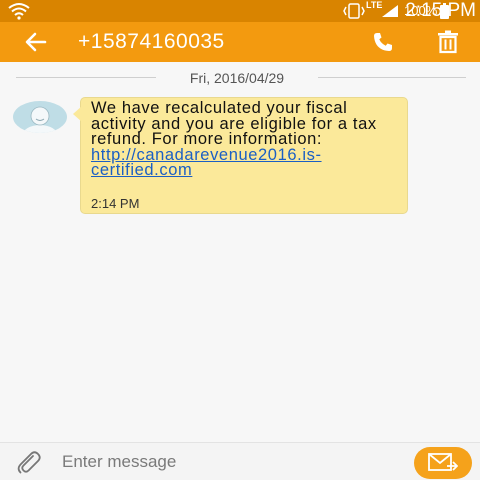 The height and width of the screenshot is (480, 480). What do you see at coordinates (237, 78) in the screenshot?
I see `message-date: Fri, 2016/04/29` at bounding box center [237, 78].